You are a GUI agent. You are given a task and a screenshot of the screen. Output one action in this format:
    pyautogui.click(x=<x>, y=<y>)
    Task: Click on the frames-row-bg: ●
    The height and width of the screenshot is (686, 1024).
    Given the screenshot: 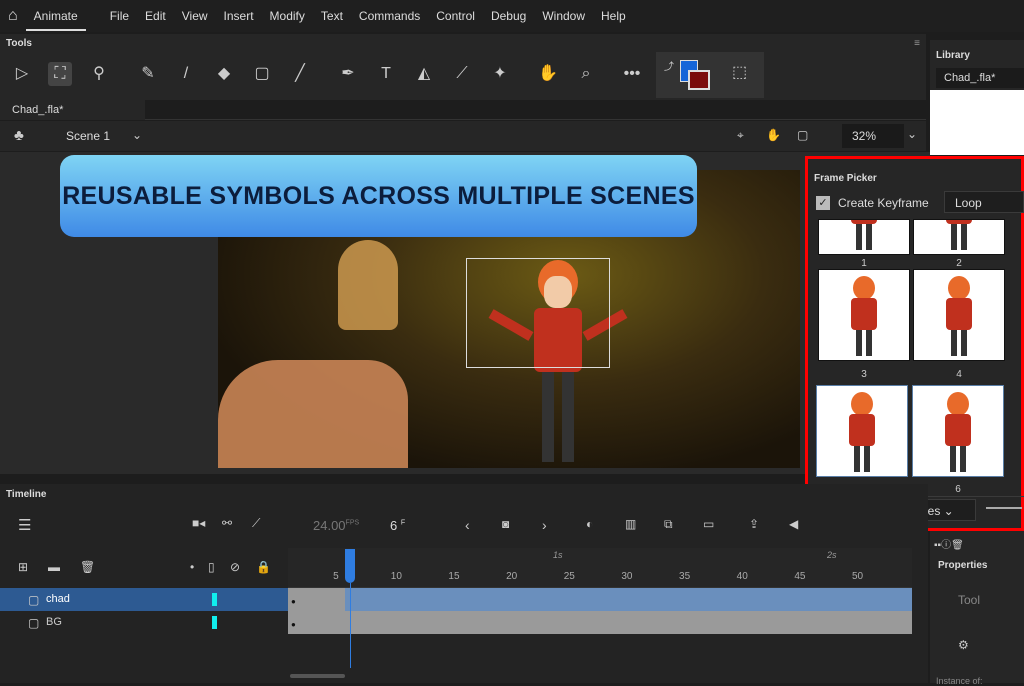 What is the action you would take?
    pyautogui.click(x=600, y=622)
    